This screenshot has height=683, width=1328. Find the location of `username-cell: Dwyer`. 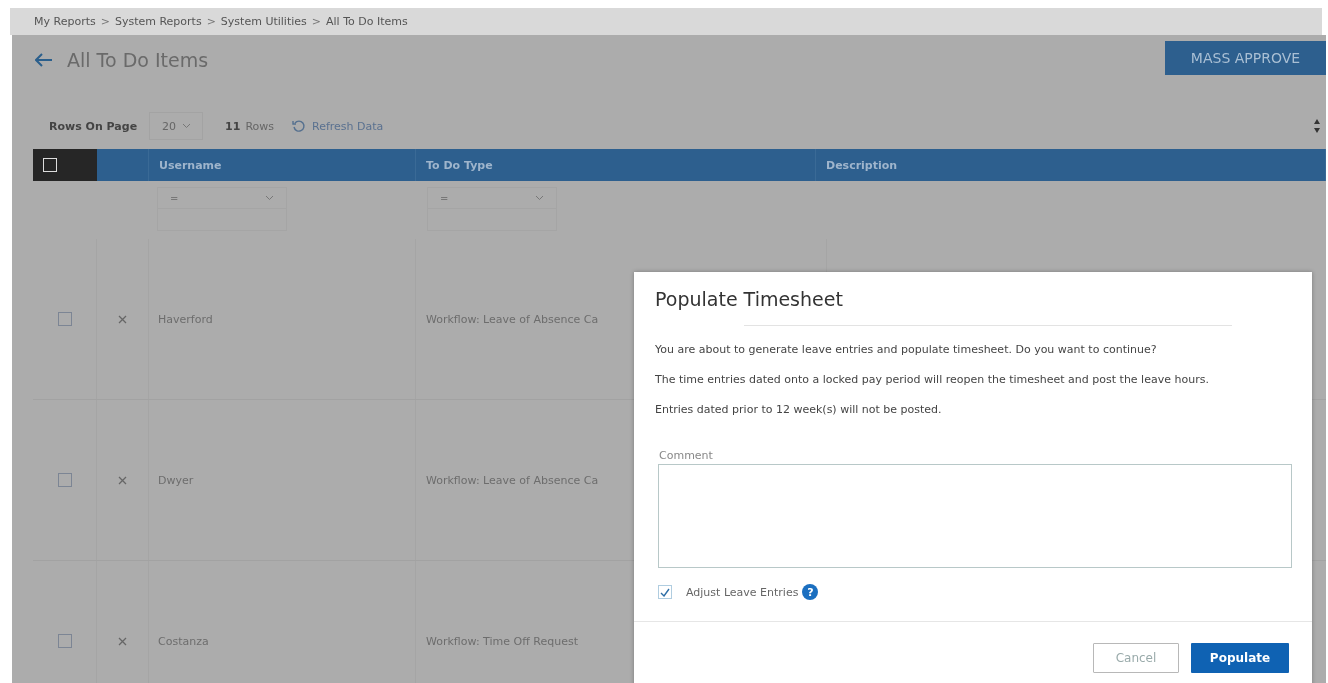

username-cell: Dwyer is located at coordinates (176, 480).